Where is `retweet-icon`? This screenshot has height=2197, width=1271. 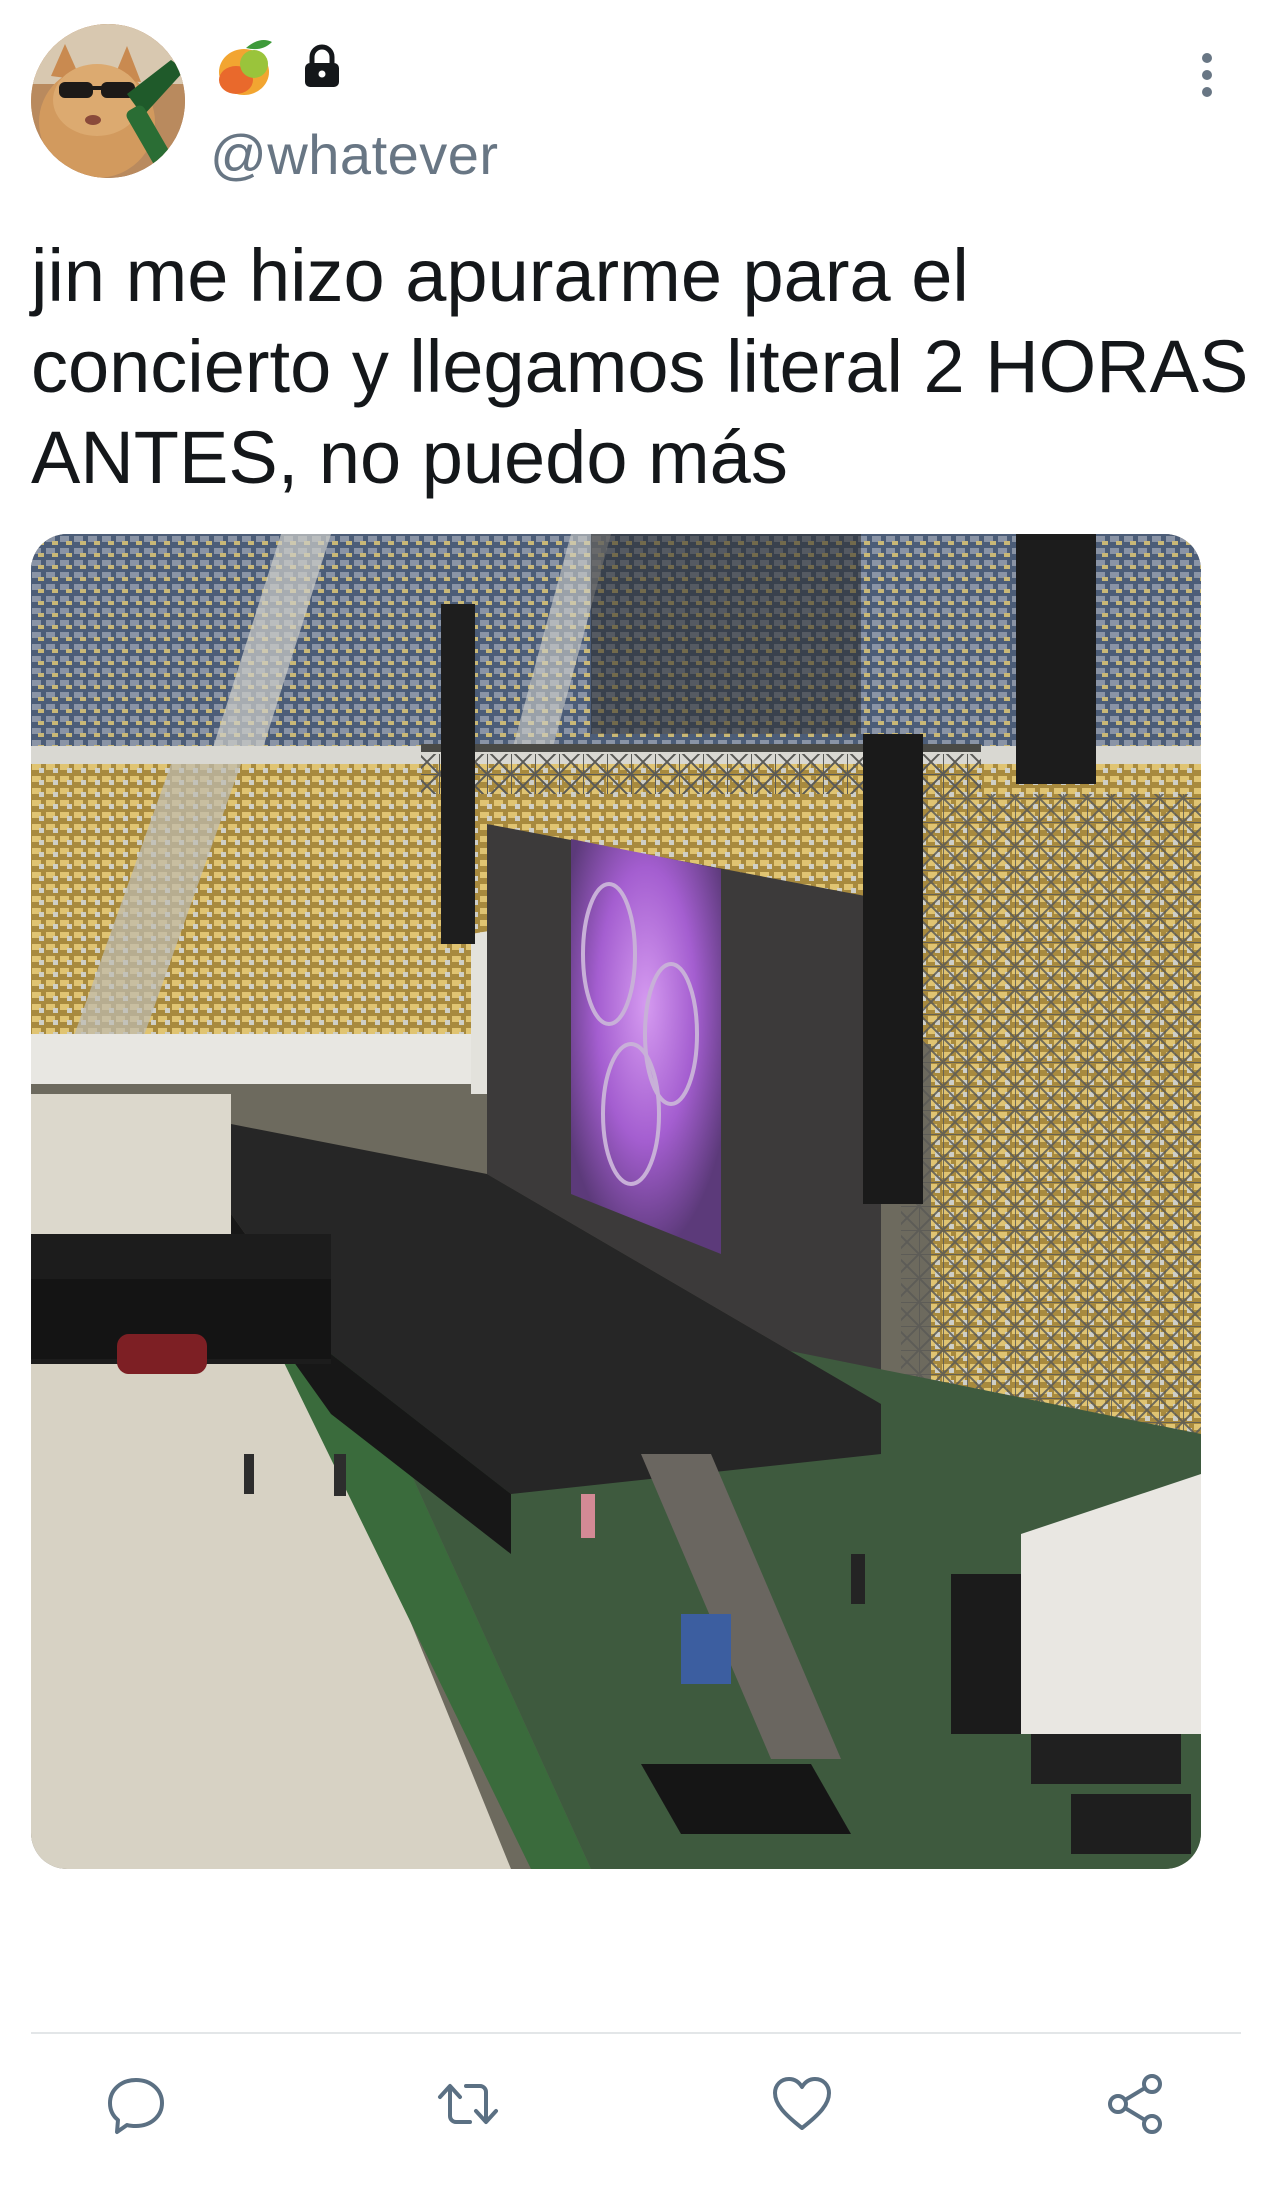
retweet-icon is located at coordinates (468, 2104).